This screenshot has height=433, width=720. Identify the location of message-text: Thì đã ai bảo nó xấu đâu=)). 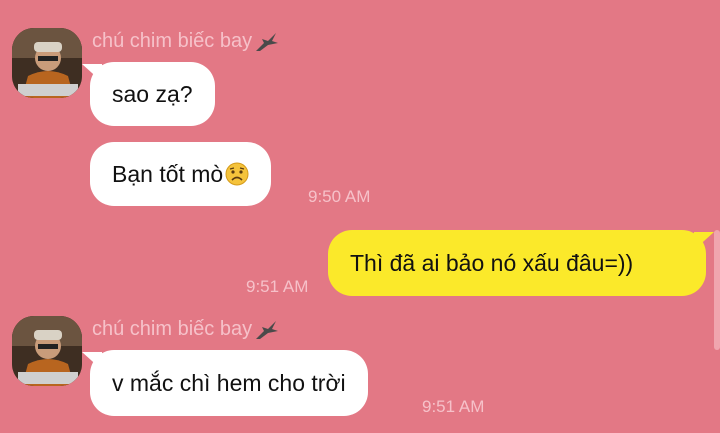
(492, 262).